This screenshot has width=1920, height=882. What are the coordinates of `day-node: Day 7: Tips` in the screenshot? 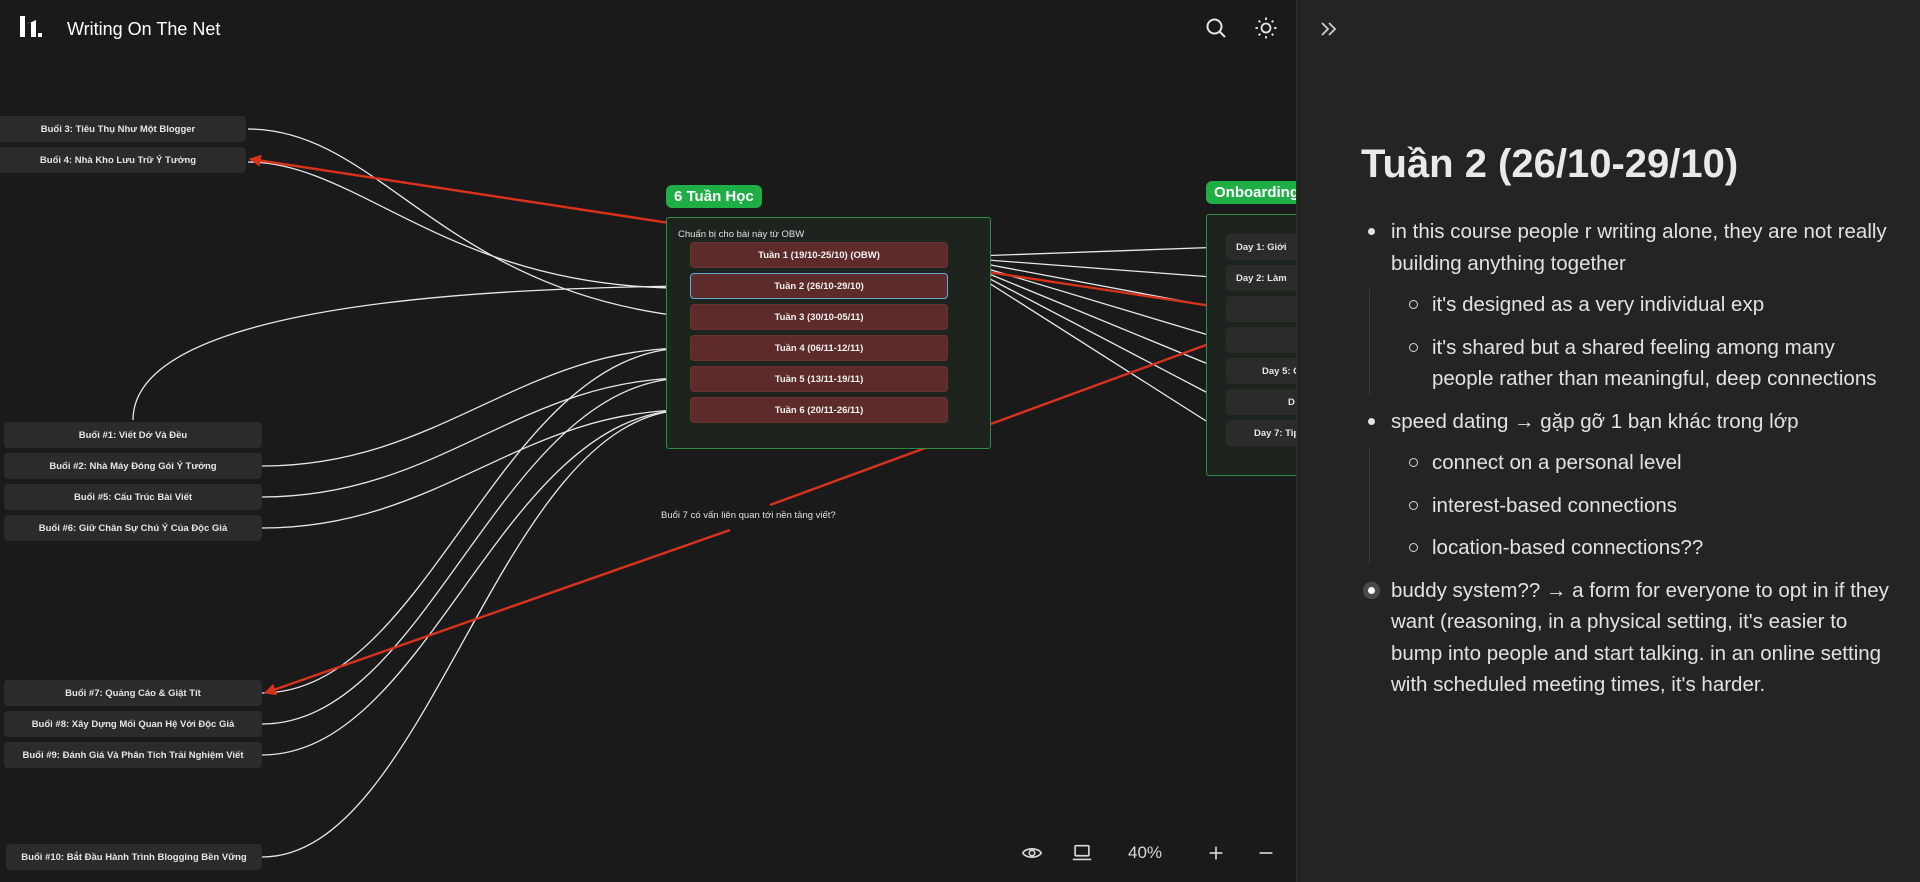 It's located at (1261, 433).